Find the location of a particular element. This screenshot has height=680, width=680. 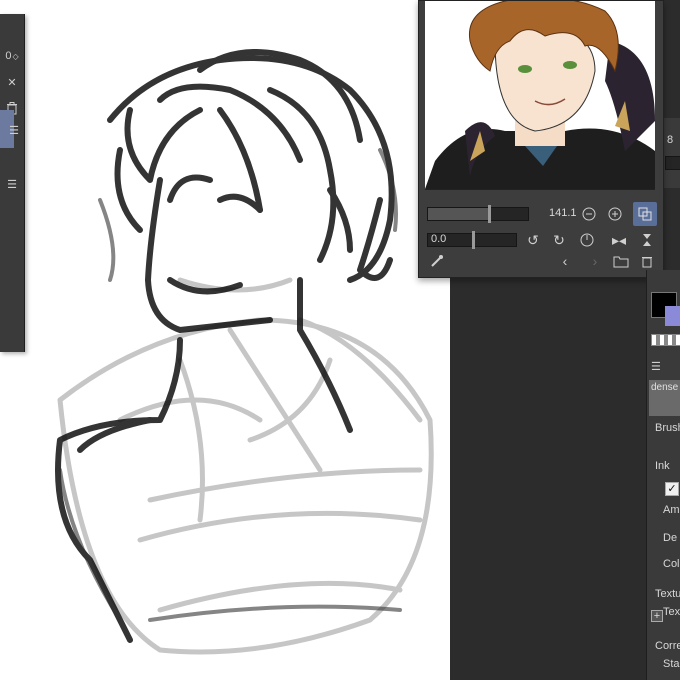

zoom-slider is located at coordinates (478, 214).